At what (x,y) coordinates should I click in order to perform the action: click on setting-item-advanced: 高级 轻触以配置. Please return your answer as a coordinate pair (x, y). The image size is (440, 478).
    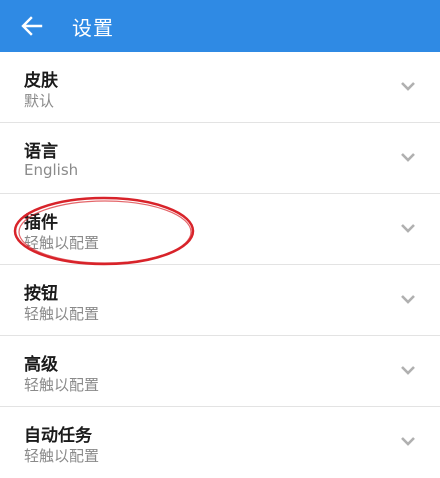
    Looking at the image, I should click on (220, 371).